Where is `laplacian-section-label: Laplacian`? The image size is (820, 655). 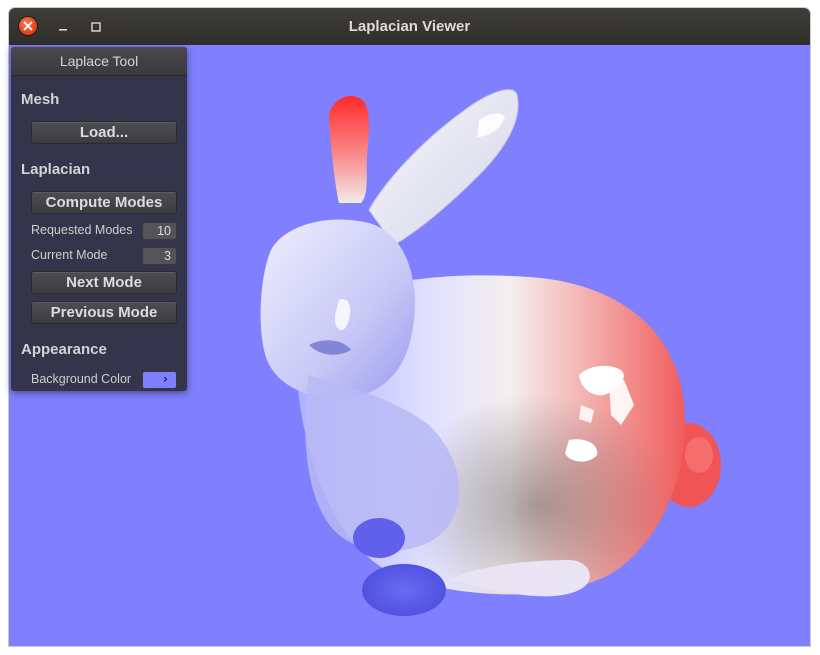
laplacian-section-label: Laplacian is located at coordinates (56, 169).